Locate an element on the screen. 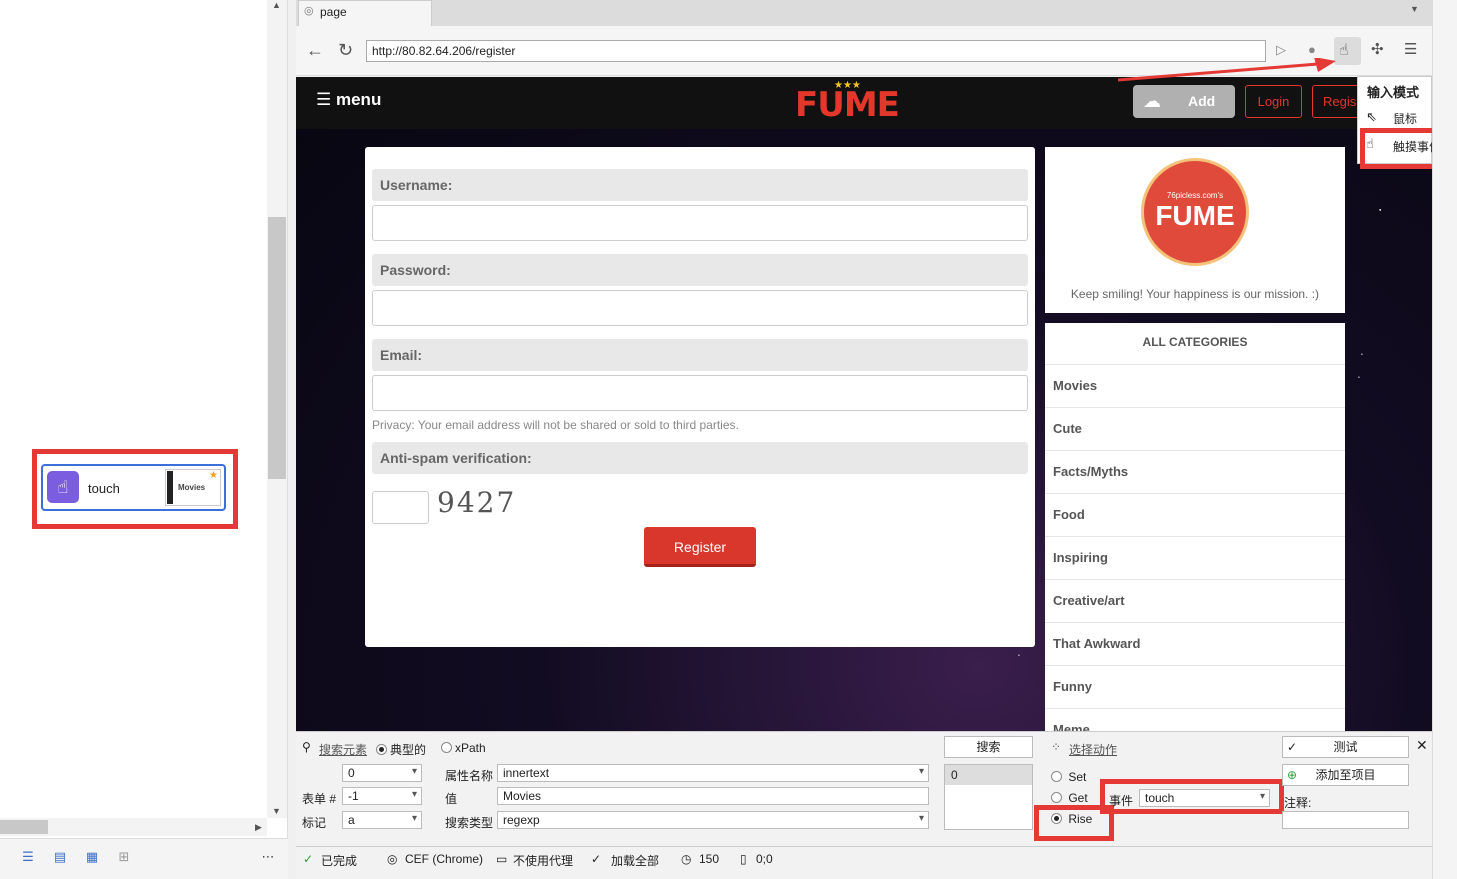 The width and height of the screenshot is (1457, 879). note-input is located at coordinates (1345, 820).